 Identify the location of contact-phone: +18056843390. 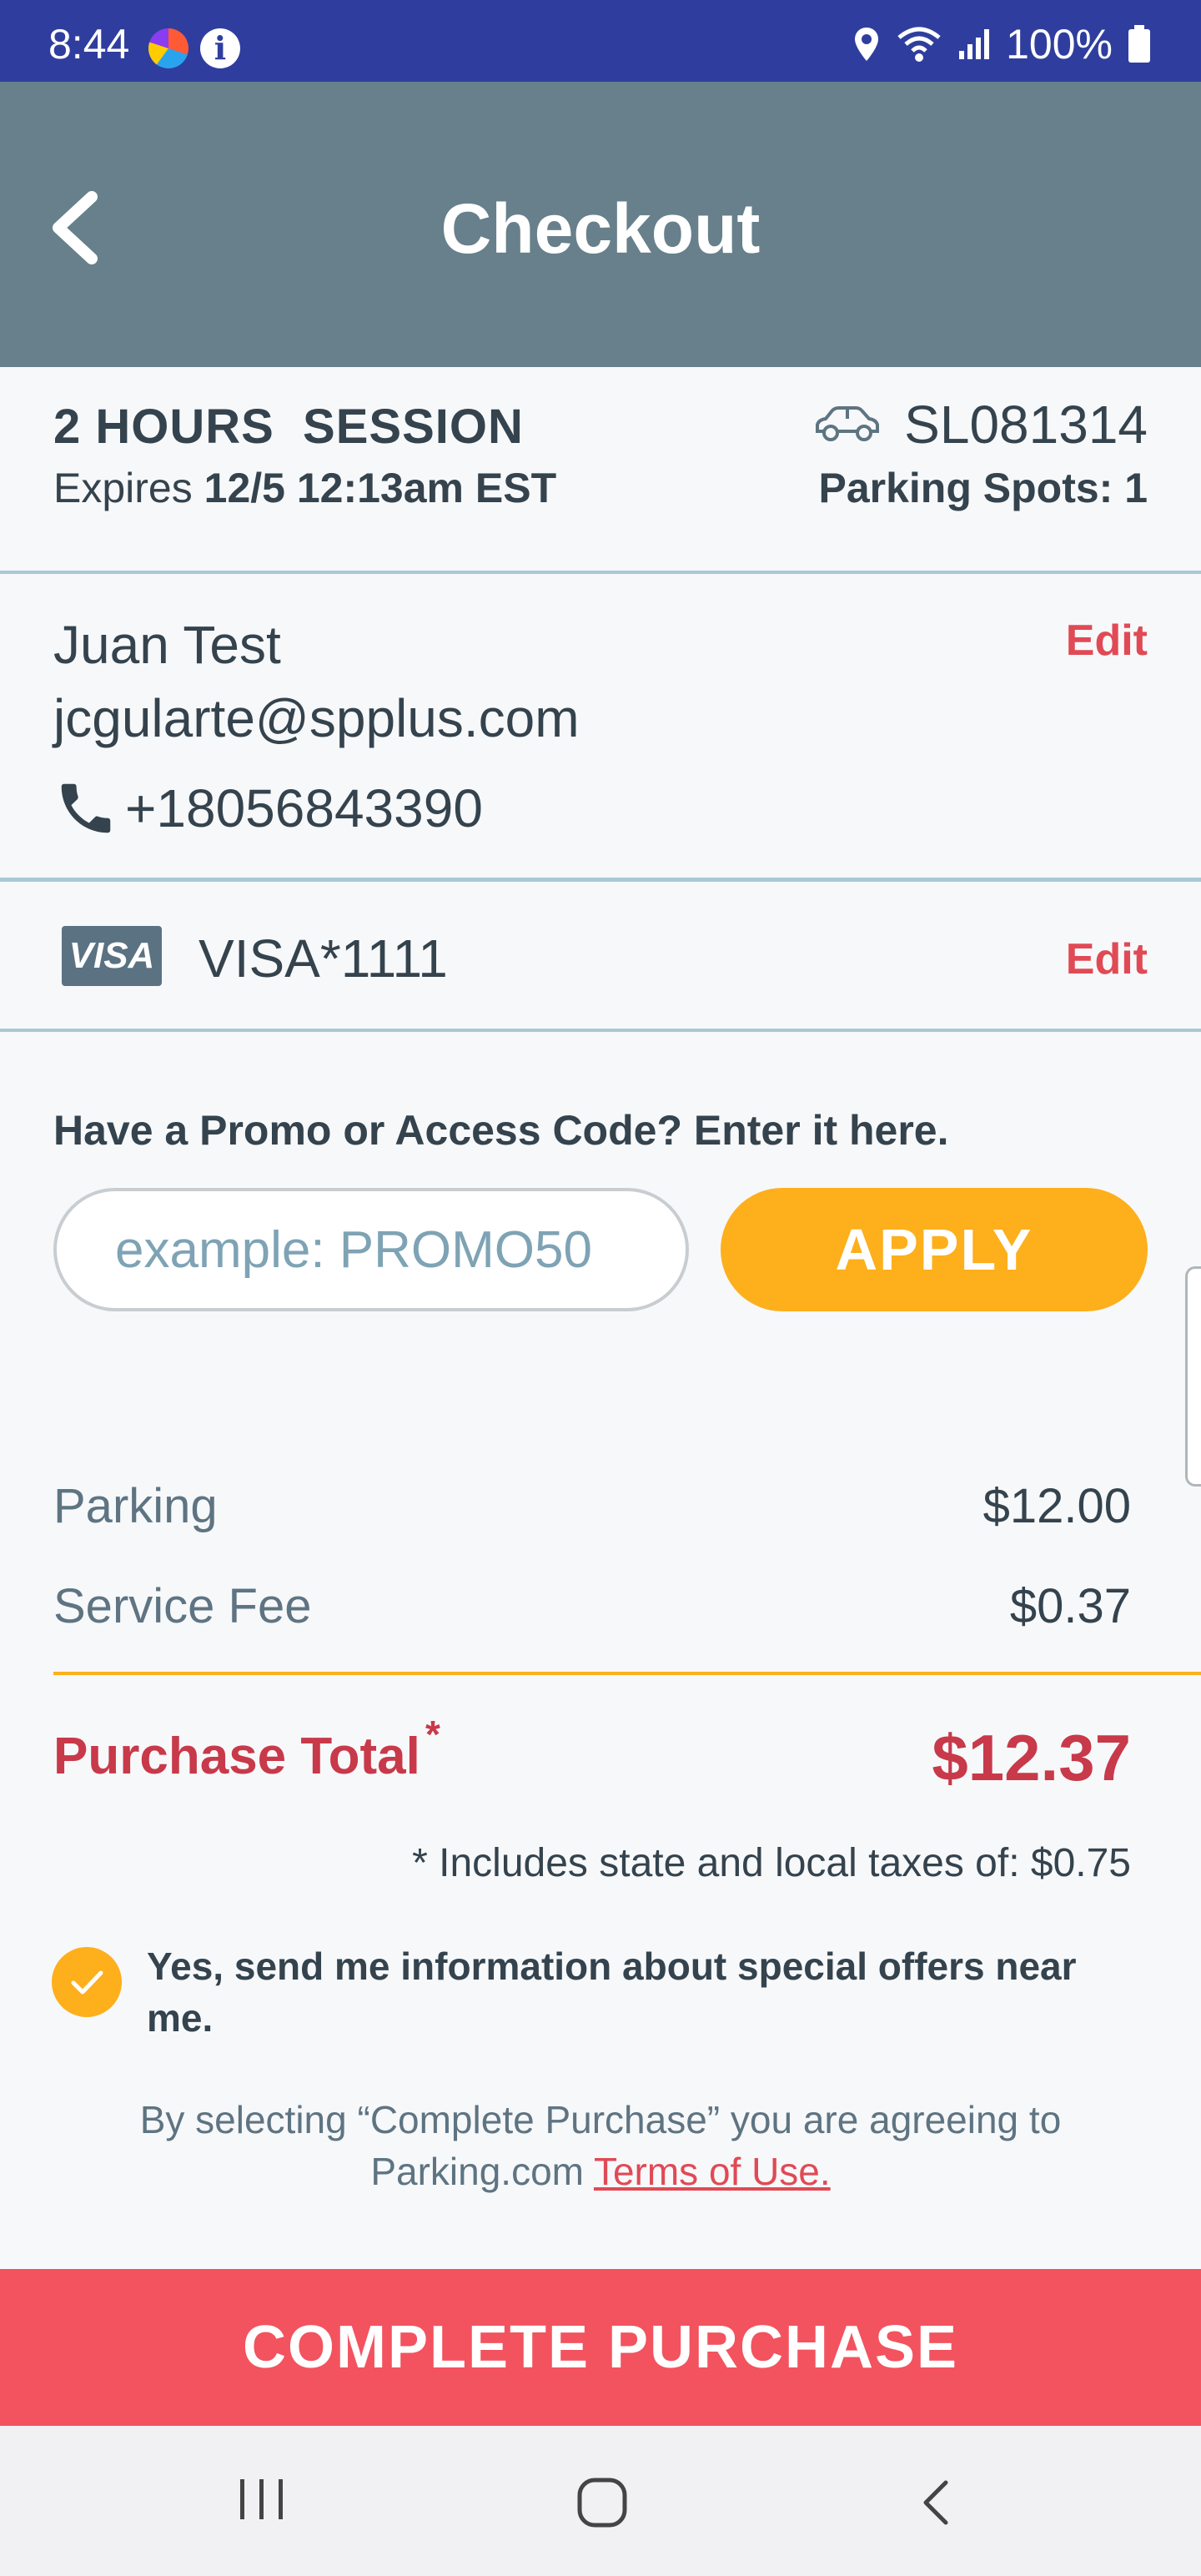
(268, 808).